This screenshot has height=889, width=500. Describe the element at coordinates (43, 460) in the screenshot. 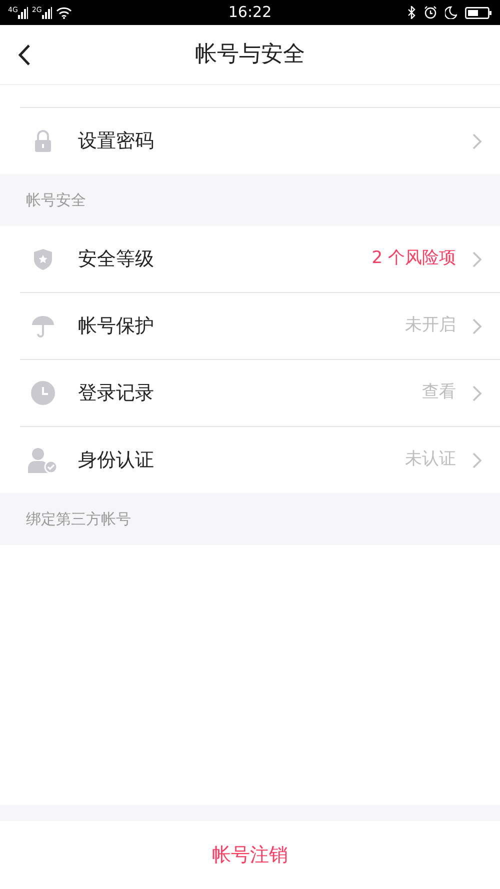

I see `user-verified-icon` at that location.